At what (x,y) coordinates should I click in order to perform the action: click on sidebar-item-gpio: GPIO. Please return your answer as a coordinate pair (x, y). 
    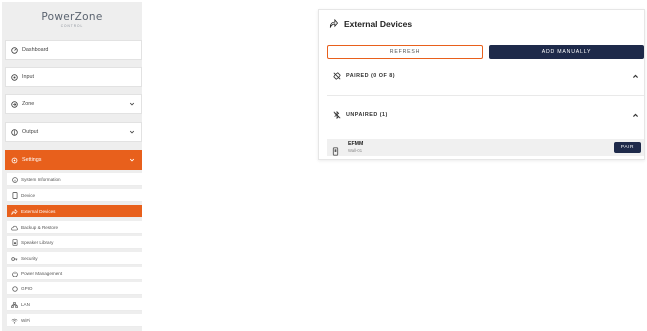
    Looking at the image, I should click on (74, 288).